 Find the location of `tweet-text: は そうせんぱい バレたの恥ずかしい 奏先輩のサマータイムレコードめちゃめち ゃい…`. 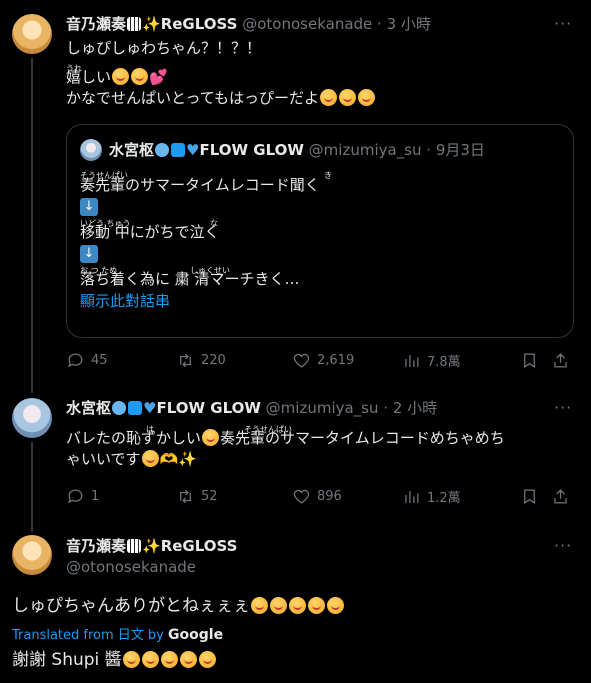

tweet-text: は そうせんぱい バレたの恥ずかしい 奏先輩のサマータイムレコードめちゃめち ゃい… is located at coordinates (318, 445).